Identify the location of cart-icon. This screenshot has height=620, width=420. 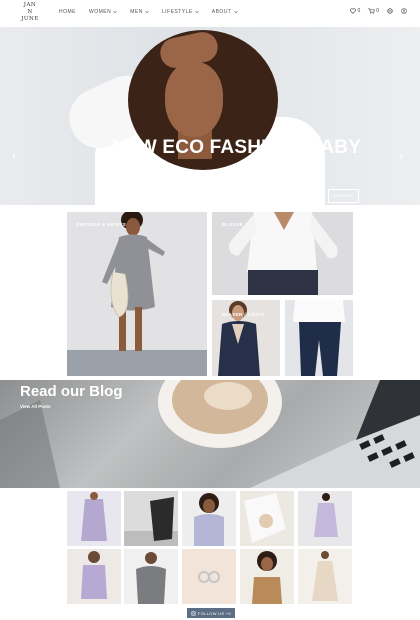
(372, 11).